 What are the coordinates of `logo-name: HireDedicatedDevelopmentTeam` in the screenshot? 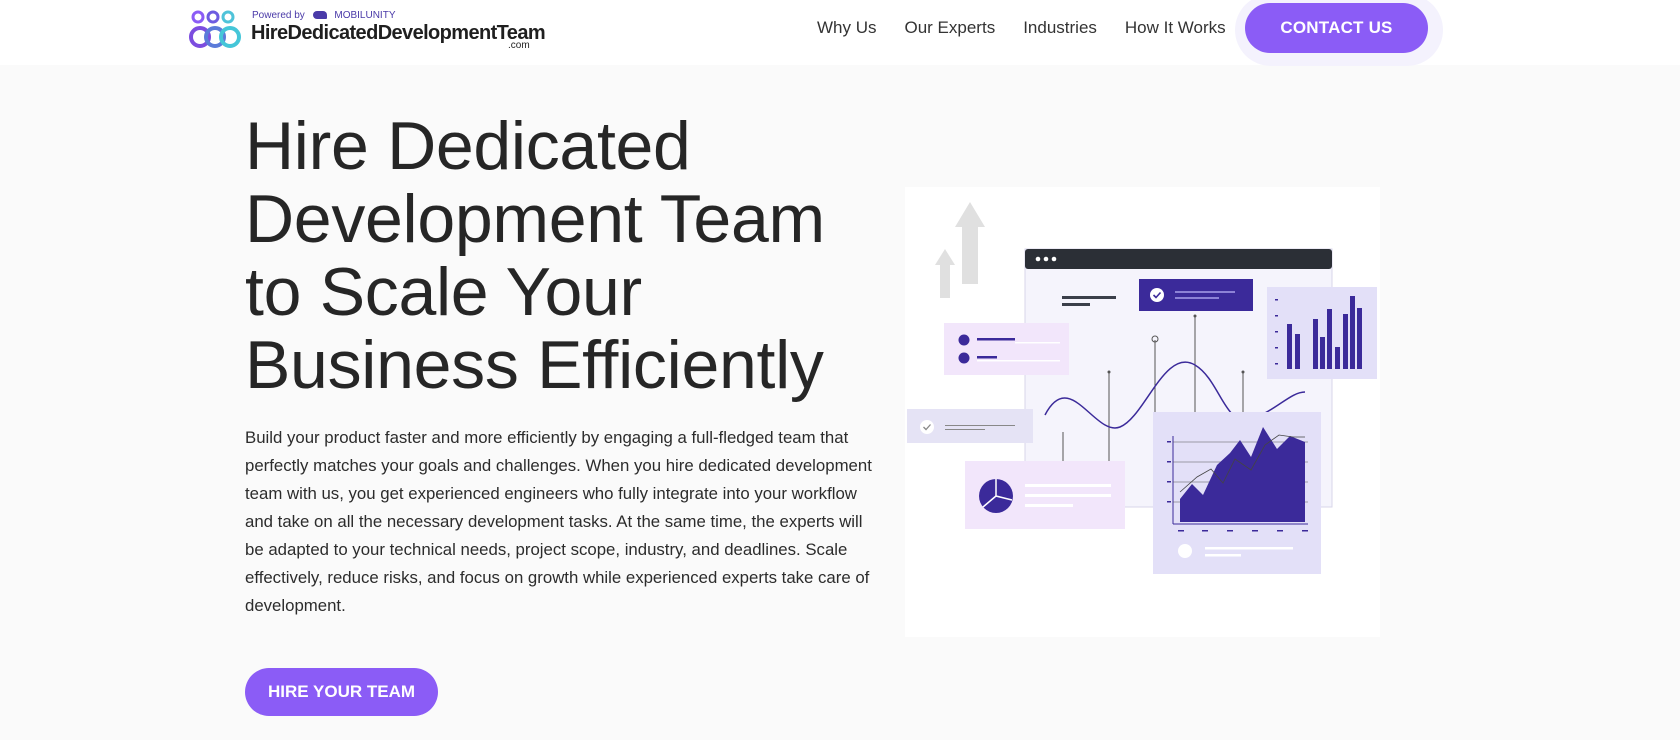 It's located at (398, 33).